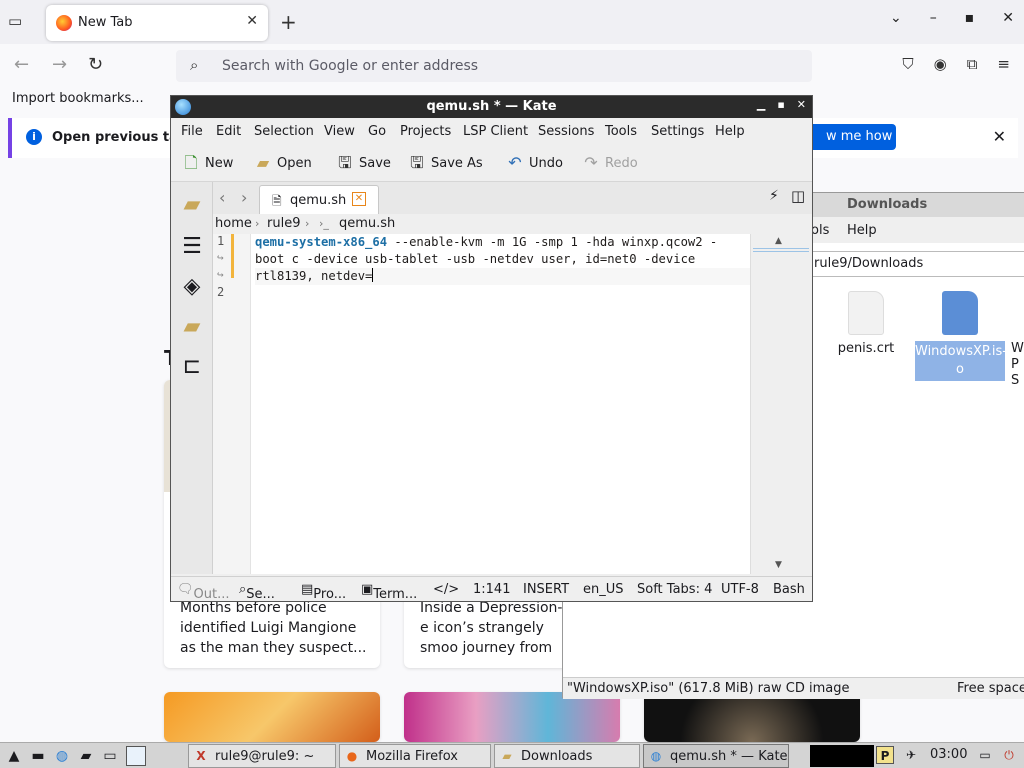  I want to click on minimize-icon: ▁, so click(761, 104).